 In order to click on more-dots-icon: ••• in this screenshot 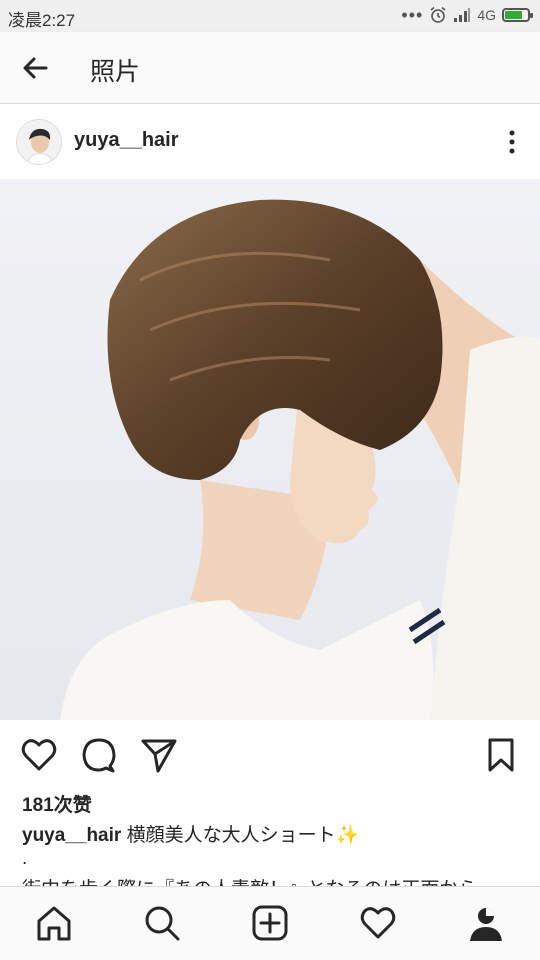, I will do `click(412, 15)`.